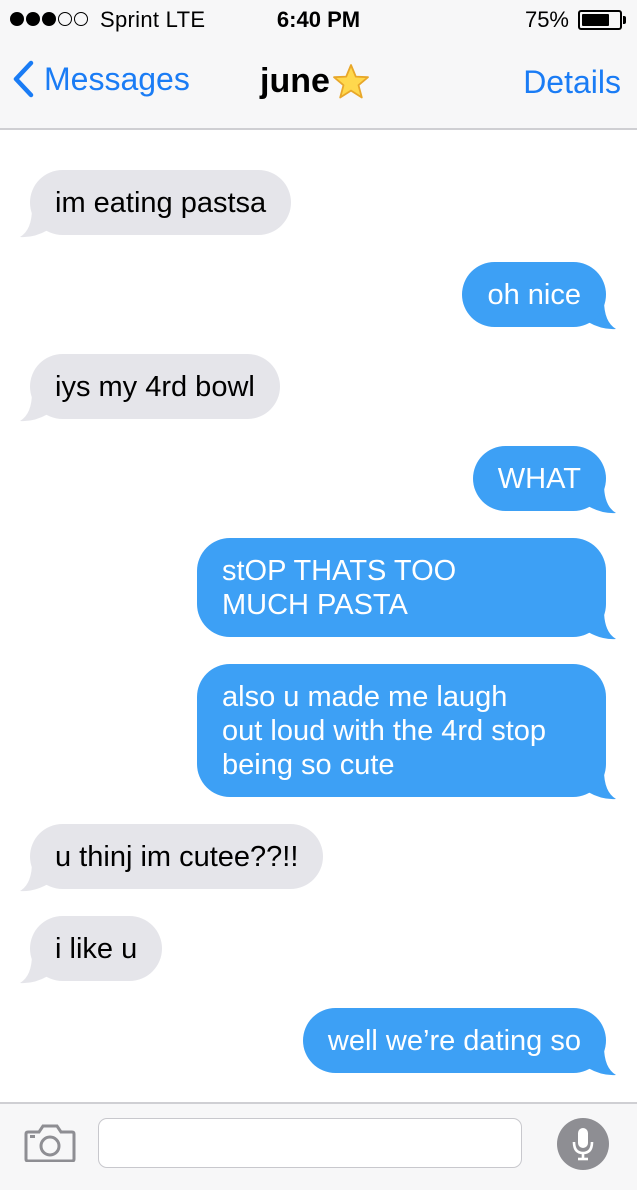 This screenshot has height=1190, width=637. Describe the element at coordinates (539, 478) in the screenshot. I see `message-bubble-outgoing: WHAT` at that location.